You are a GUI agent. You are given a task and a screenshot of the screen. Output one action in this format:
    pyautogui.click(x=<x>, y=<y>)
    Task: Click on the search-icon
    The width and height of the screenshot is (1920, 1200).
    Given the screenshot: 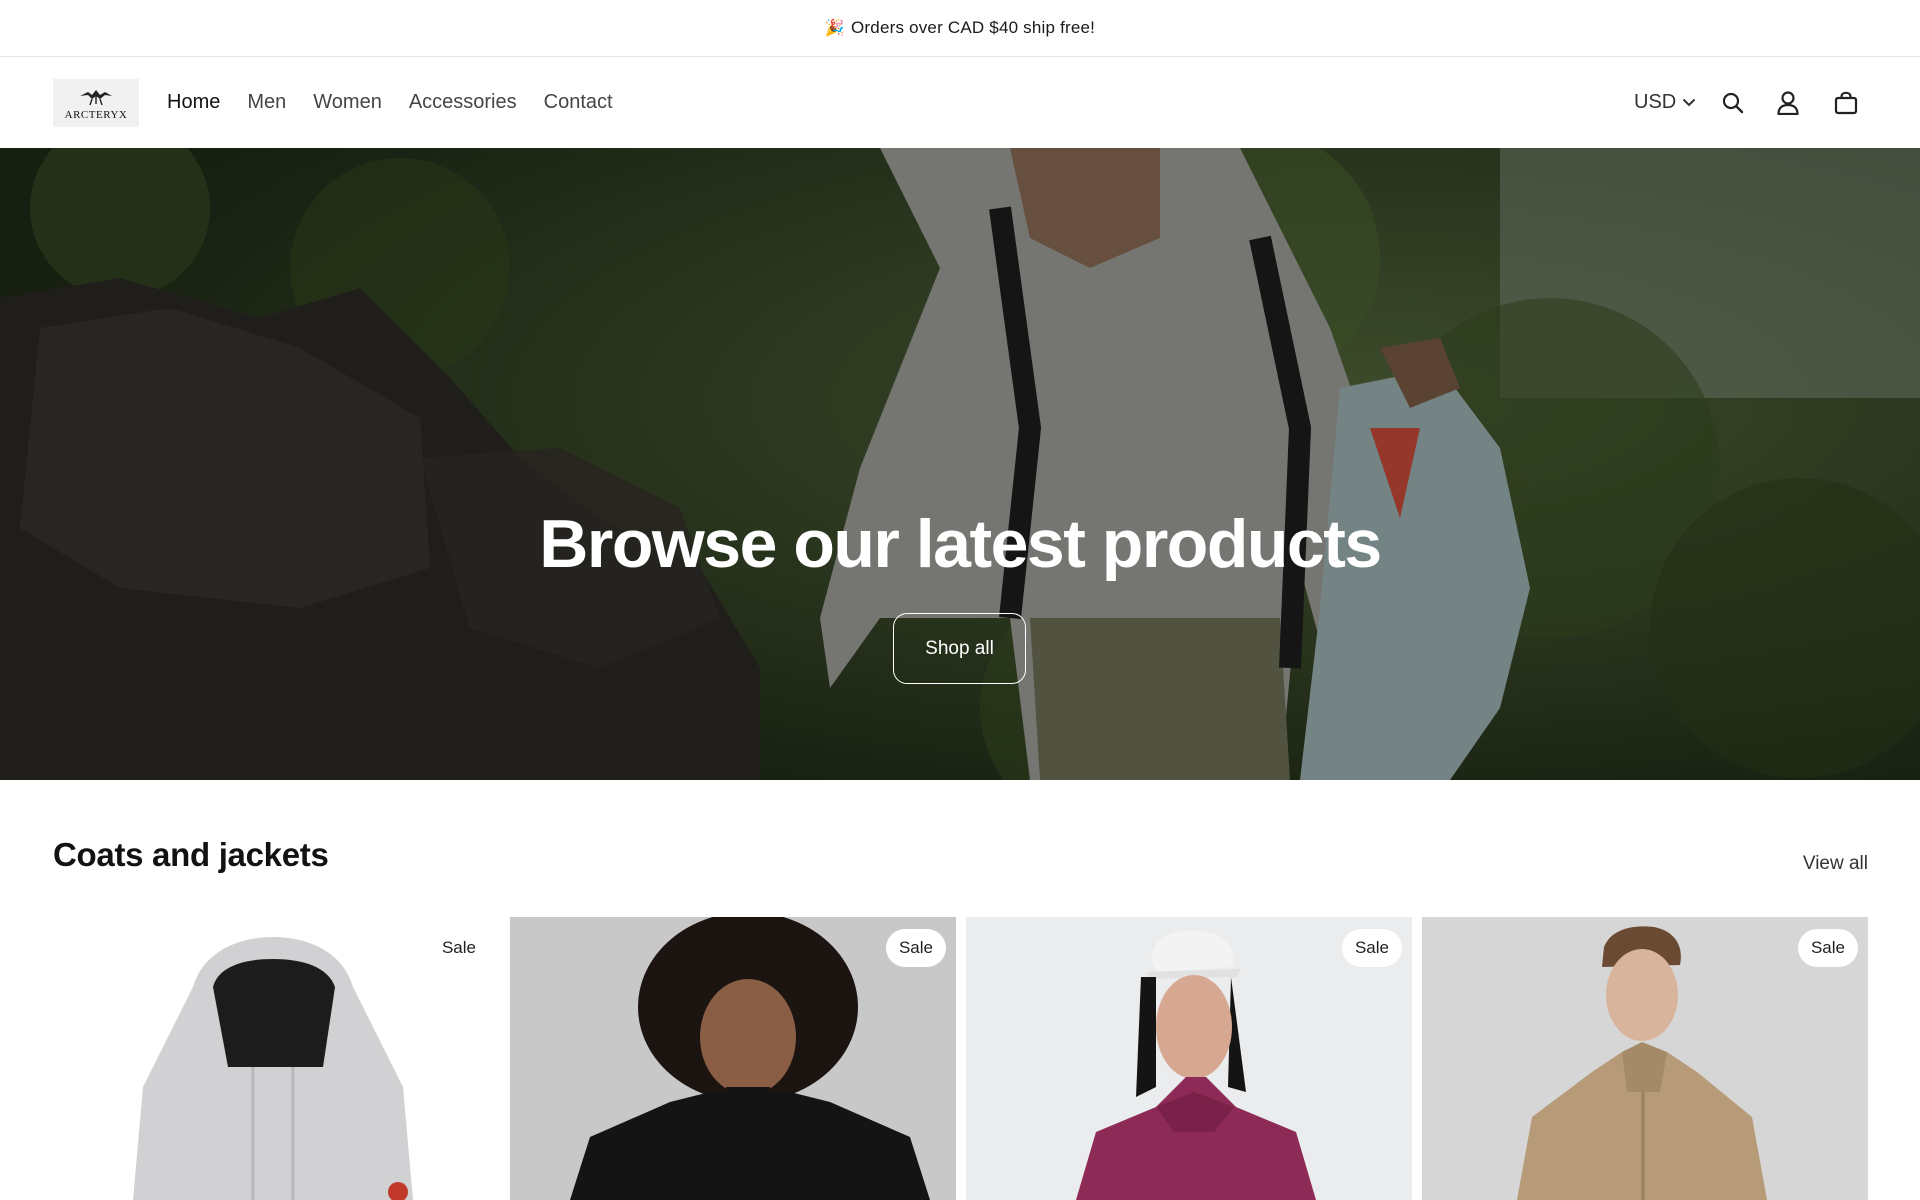 What is the action you would take?
    pyautogui.click(x=1733, y=102)
    